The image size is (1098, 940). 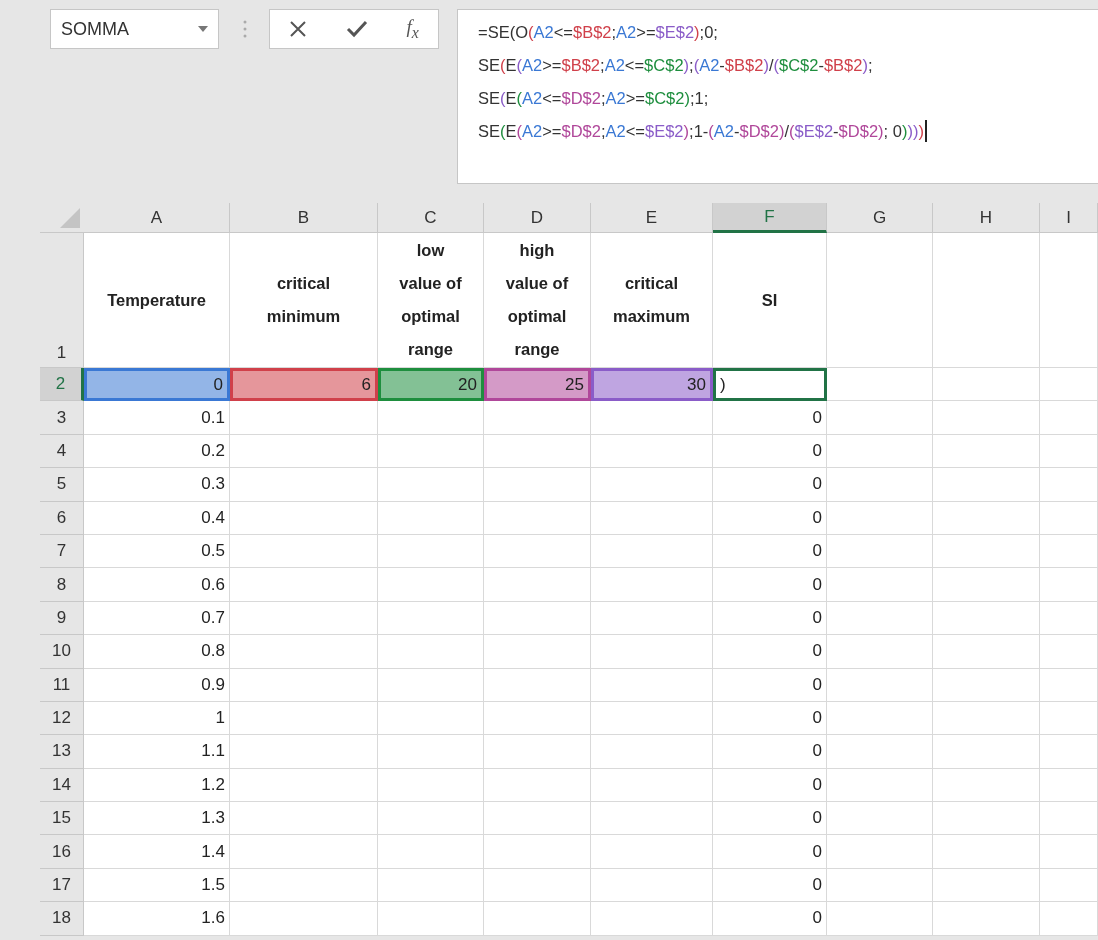 I want to click on table-cell: 30, so click(x=652, y=385).